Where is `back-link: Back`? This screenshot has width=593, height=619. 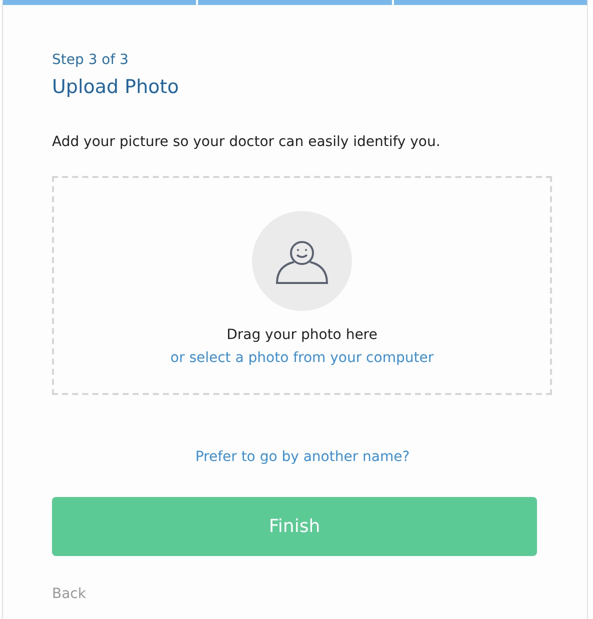 back-link: Back is located at coordinates (69, 594).